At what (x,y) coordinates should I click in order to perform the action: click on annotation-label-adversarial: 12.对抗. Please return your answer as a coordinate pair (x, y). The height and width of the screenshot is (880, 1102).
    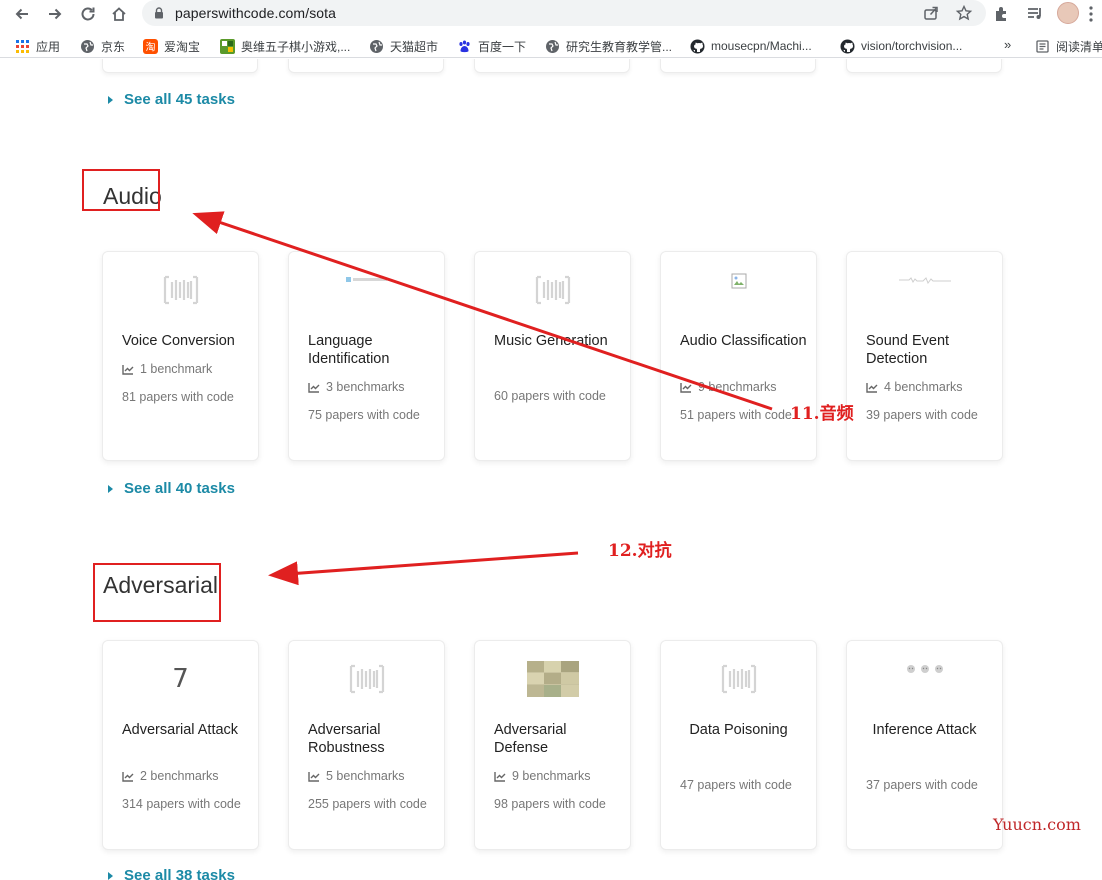
    Looking at the image, I should click on (640, 551).